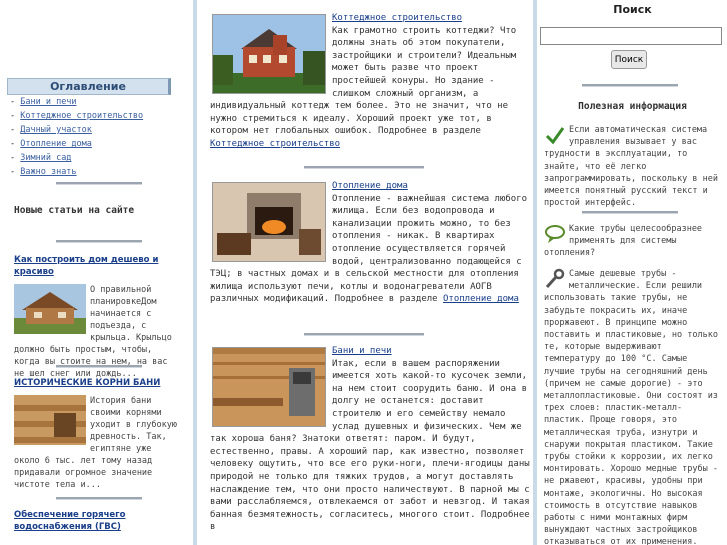  What do you see at coordinates (89, 86) in the screenshot?
I see `toc-heading: Оглавление` at bounding box center [89, 86].